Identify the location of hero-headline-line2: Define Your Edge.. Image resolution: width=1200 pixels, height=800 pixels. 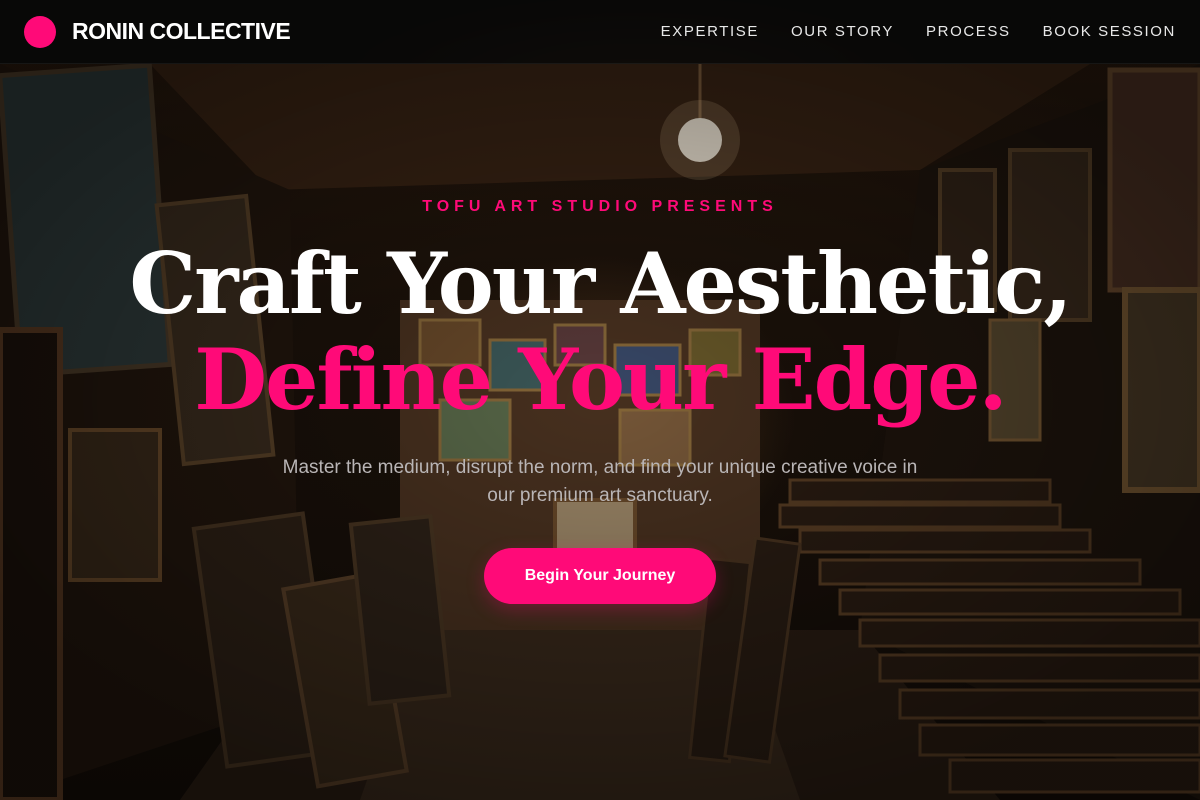
(601, 379).